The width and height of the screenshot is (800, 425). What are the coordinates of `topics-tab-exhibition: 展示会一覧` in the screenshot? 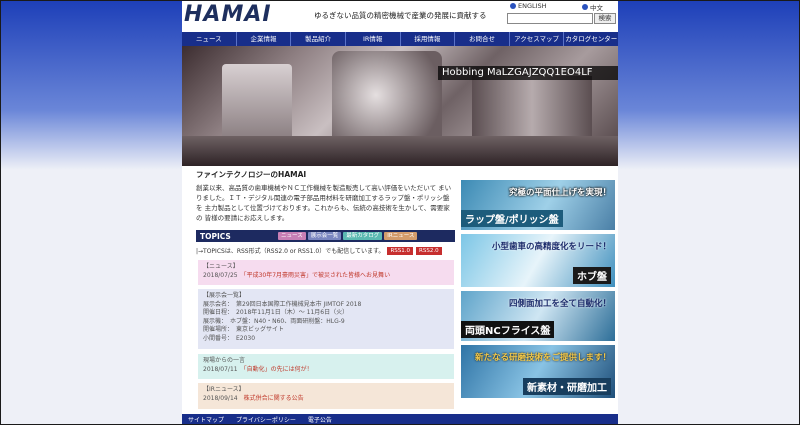 It's located at (324, 236).